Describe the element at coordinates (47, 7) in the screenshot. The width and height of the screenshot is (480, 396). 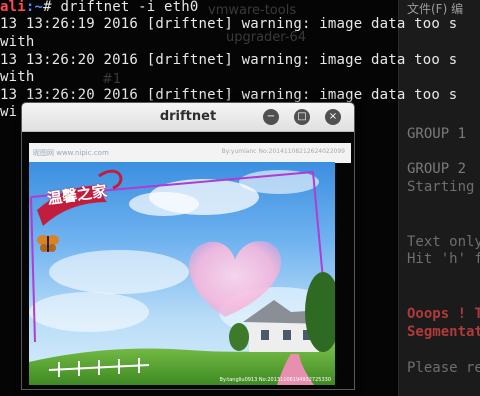
I see `prompt-symbol: #` at that location.